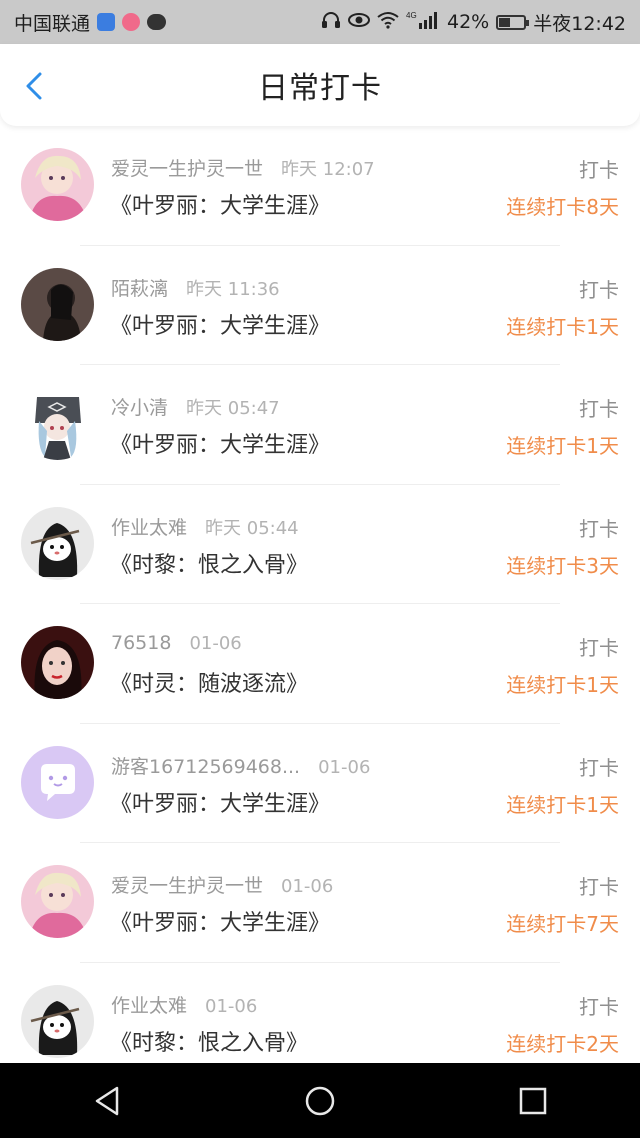 Image resolution: width=640 pixels, height=1138 pixels. I want to click on checkin-item: 陌萩漓 昨天 11:36 《叶罗丽：大学生涯》 打卡连续打卡1天, so click(320, 305).